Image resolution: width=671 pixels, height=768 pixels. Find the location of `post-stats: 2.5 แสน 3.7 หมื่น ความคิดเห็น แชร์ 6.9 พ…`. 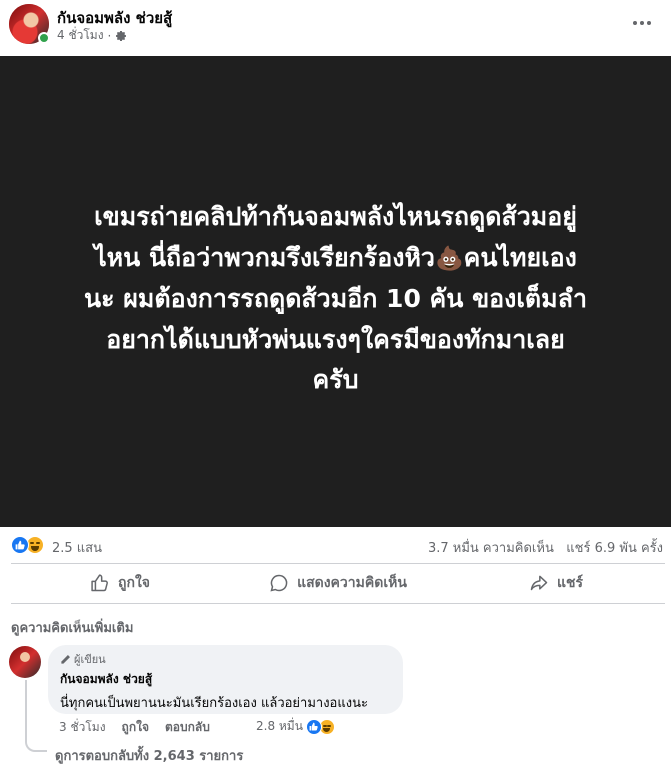

post-stats: 2.5 แสน 3.7 หมื่น ความคิดเห็น แชร์ 6.9 พ… is located at coordinates (335, 545).